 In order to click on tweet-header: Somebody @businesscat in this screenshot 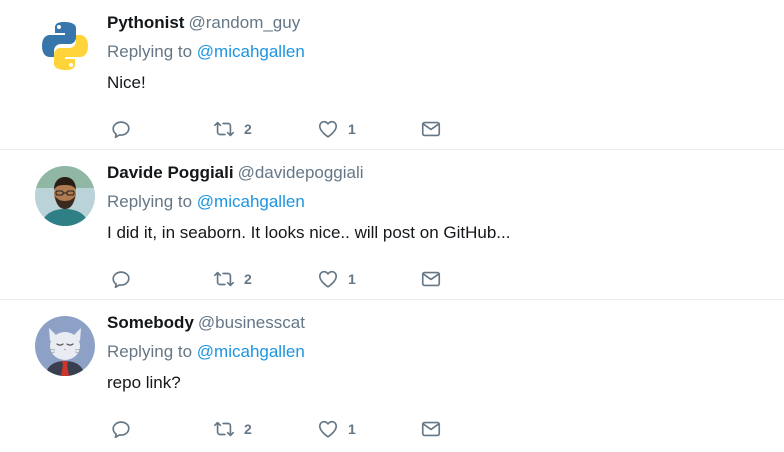, I will do `click(435, 323)`.